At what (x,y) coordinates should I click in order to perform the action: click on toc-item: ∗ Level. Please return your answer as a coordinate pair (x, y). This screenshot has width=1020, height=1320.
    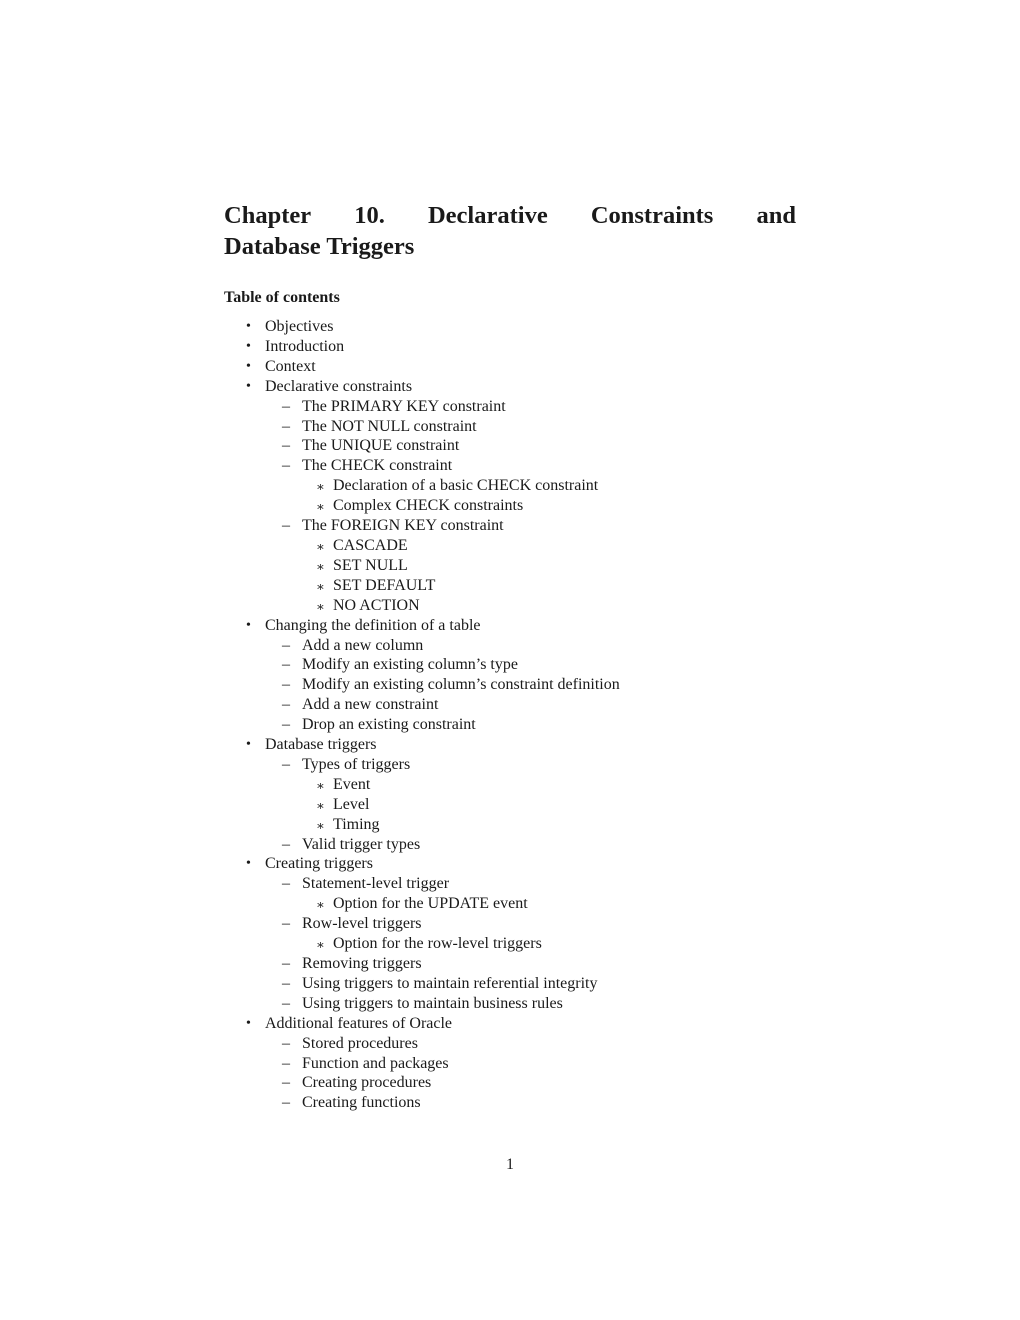
    Looking at the image, I should click on (510, 805).